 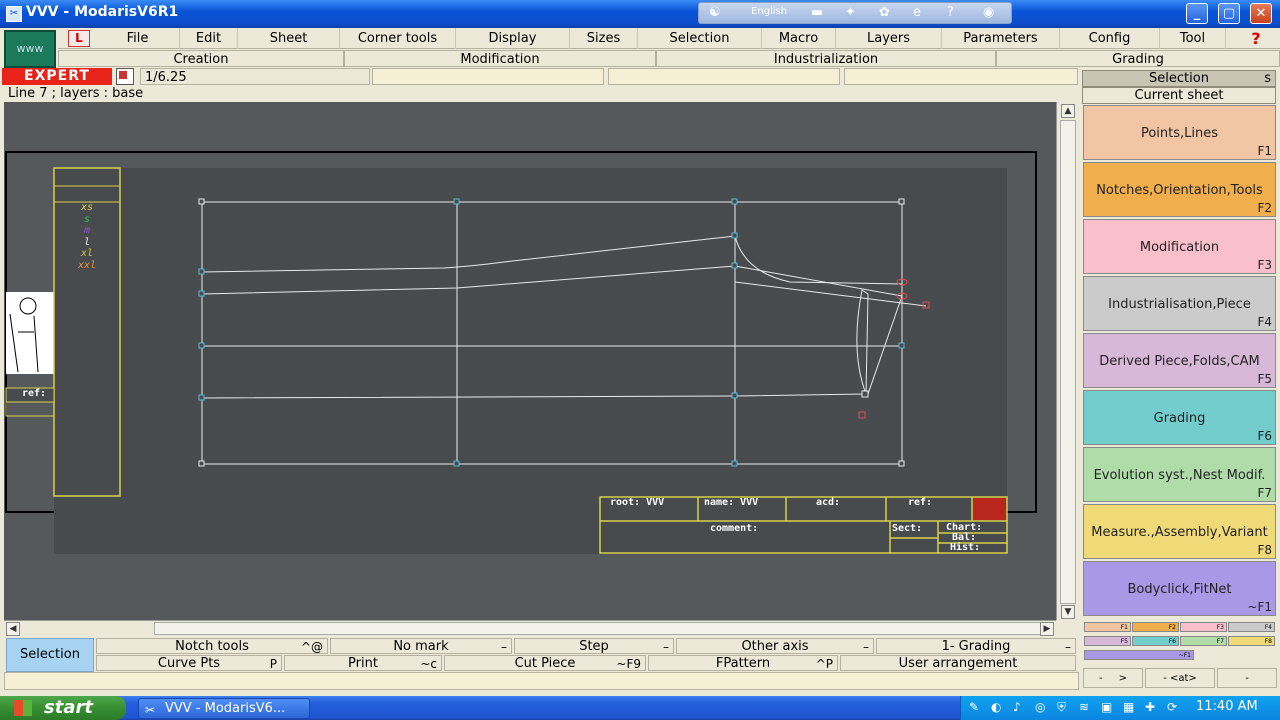 What do you see at coordinates (950, 12) in the screenshot?
I see `help-circle-icon: ?` at bounding box center [950, 12].